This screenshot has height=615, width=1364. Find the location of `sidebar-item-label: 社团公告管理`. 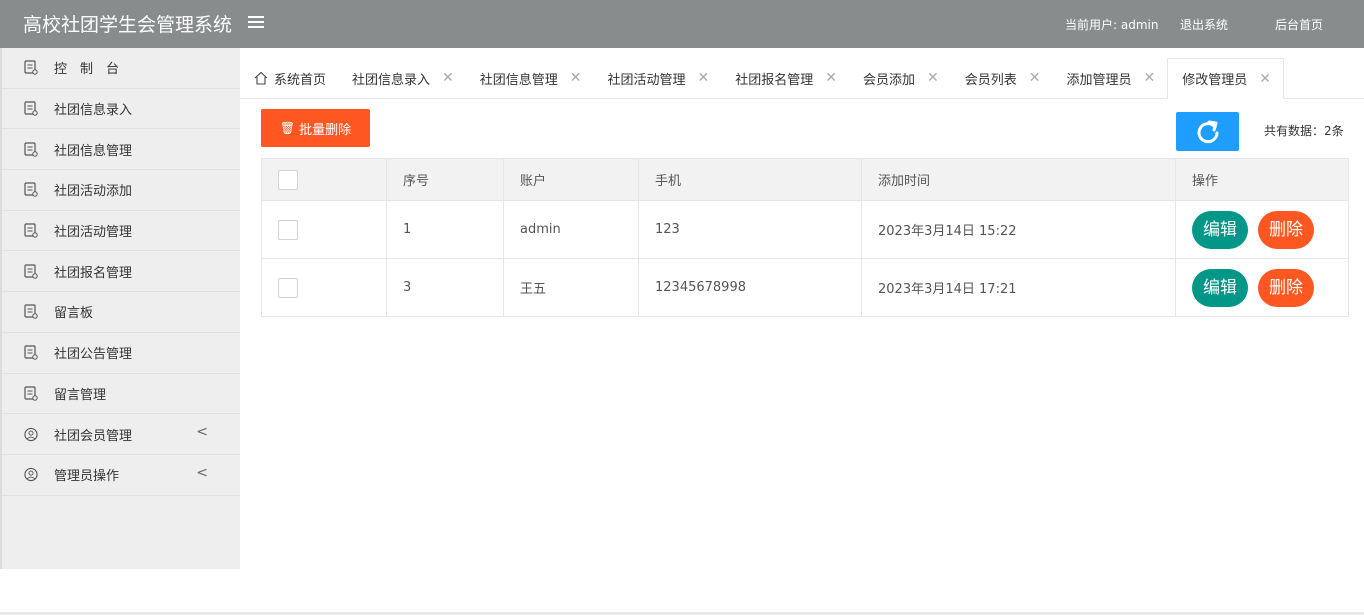

sidebar-item-label: 社团公告管理 is located at coordinates (93, 355).